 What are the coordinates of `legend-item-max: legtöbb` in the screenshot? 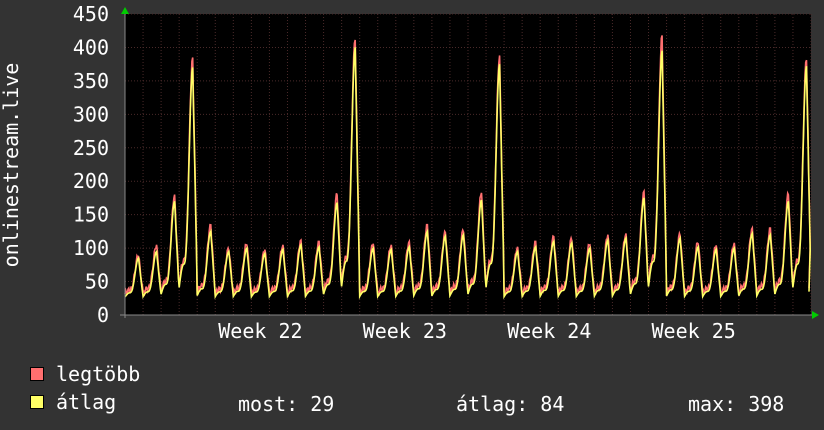 It's located at (85, 374).